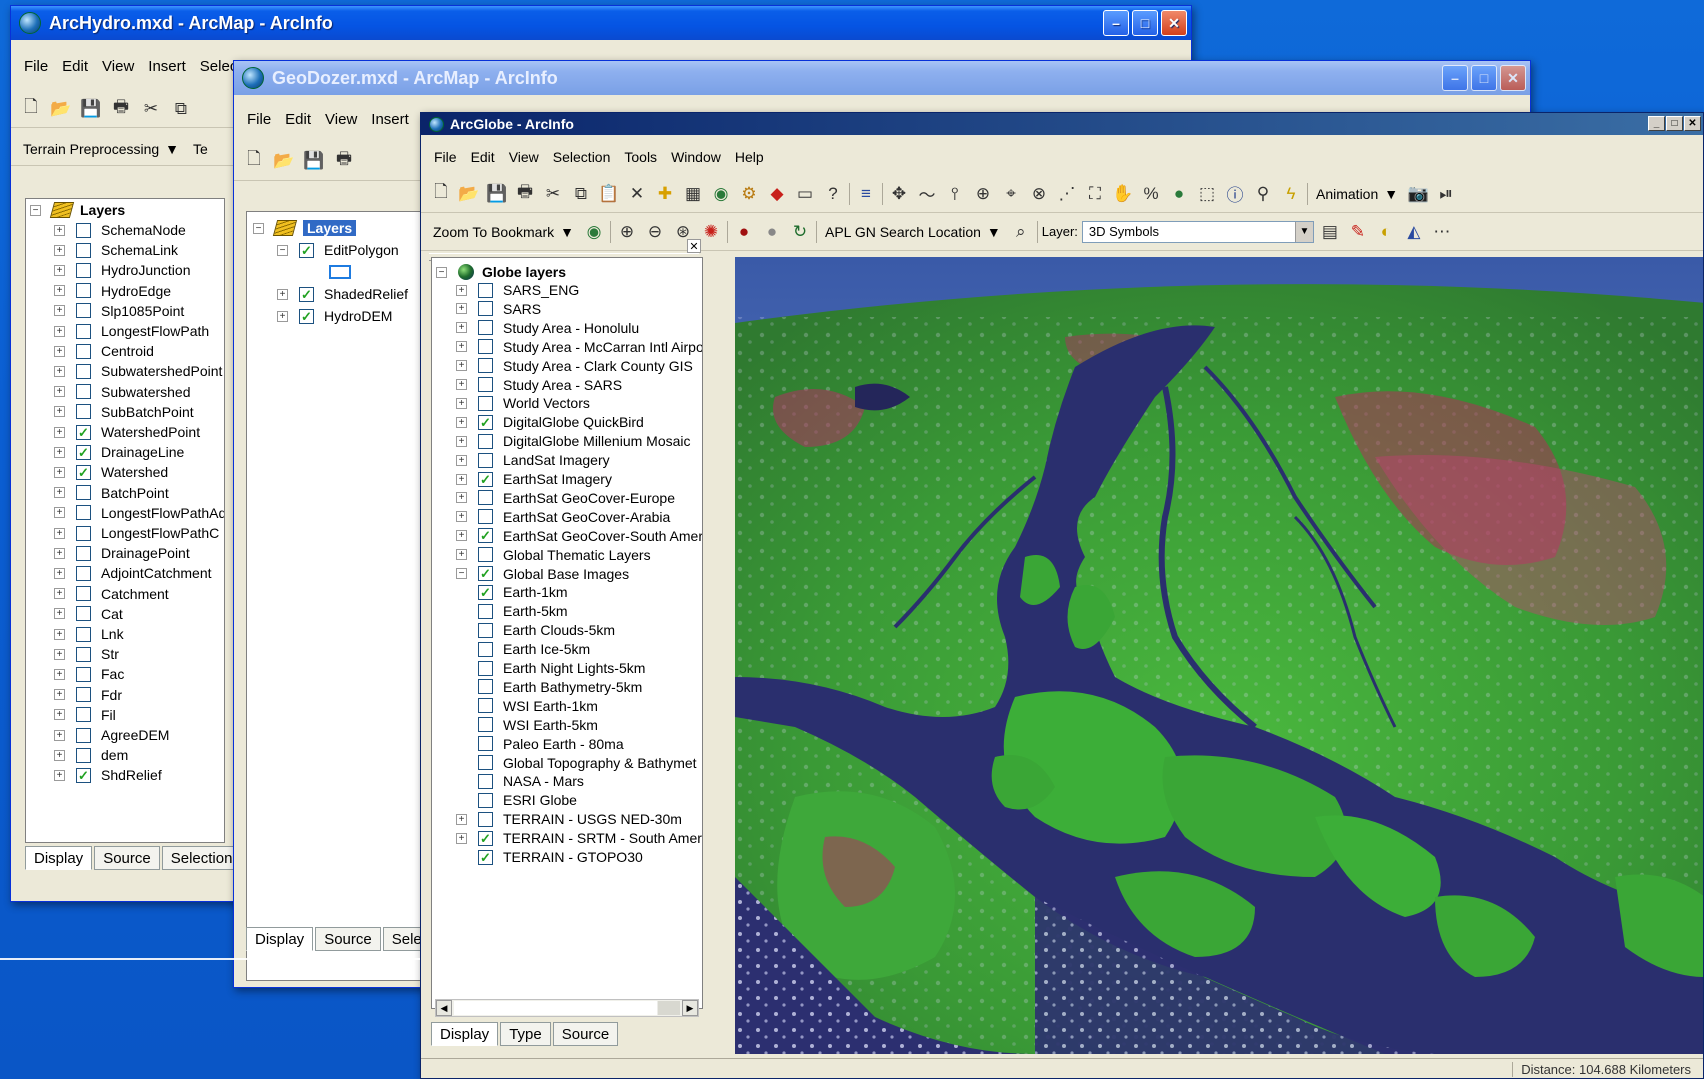 The image size is (1704, 1079). I want to click on toc-layer: + Catchment, so click(139, 594).